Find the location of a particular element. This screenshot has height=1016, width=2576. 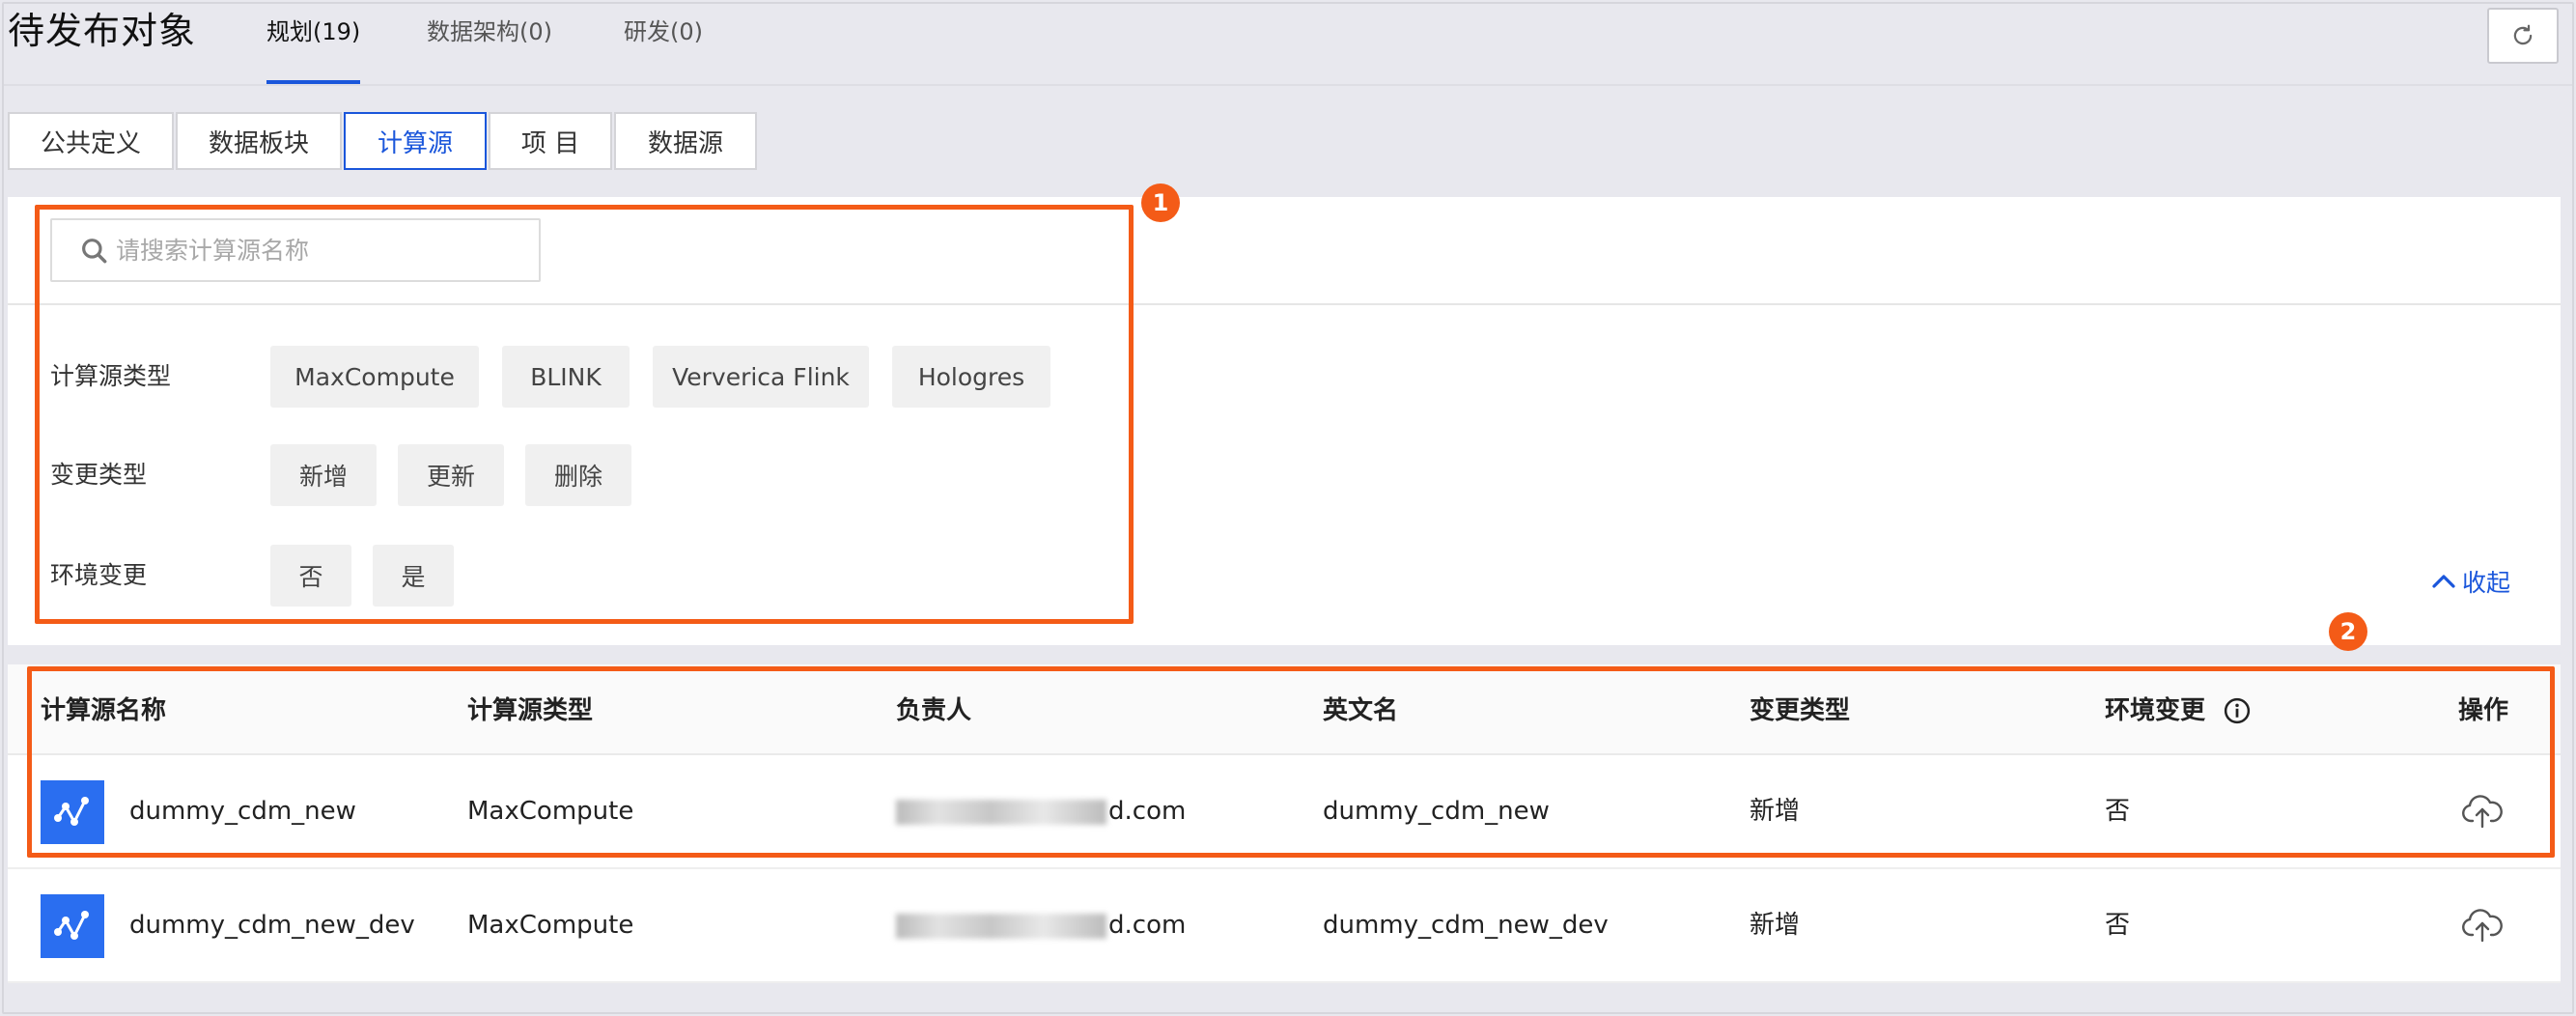

sub-tabs: 公共定义 数据板块 计算源 项 目 数据源 is located at coordinates (384, 141).